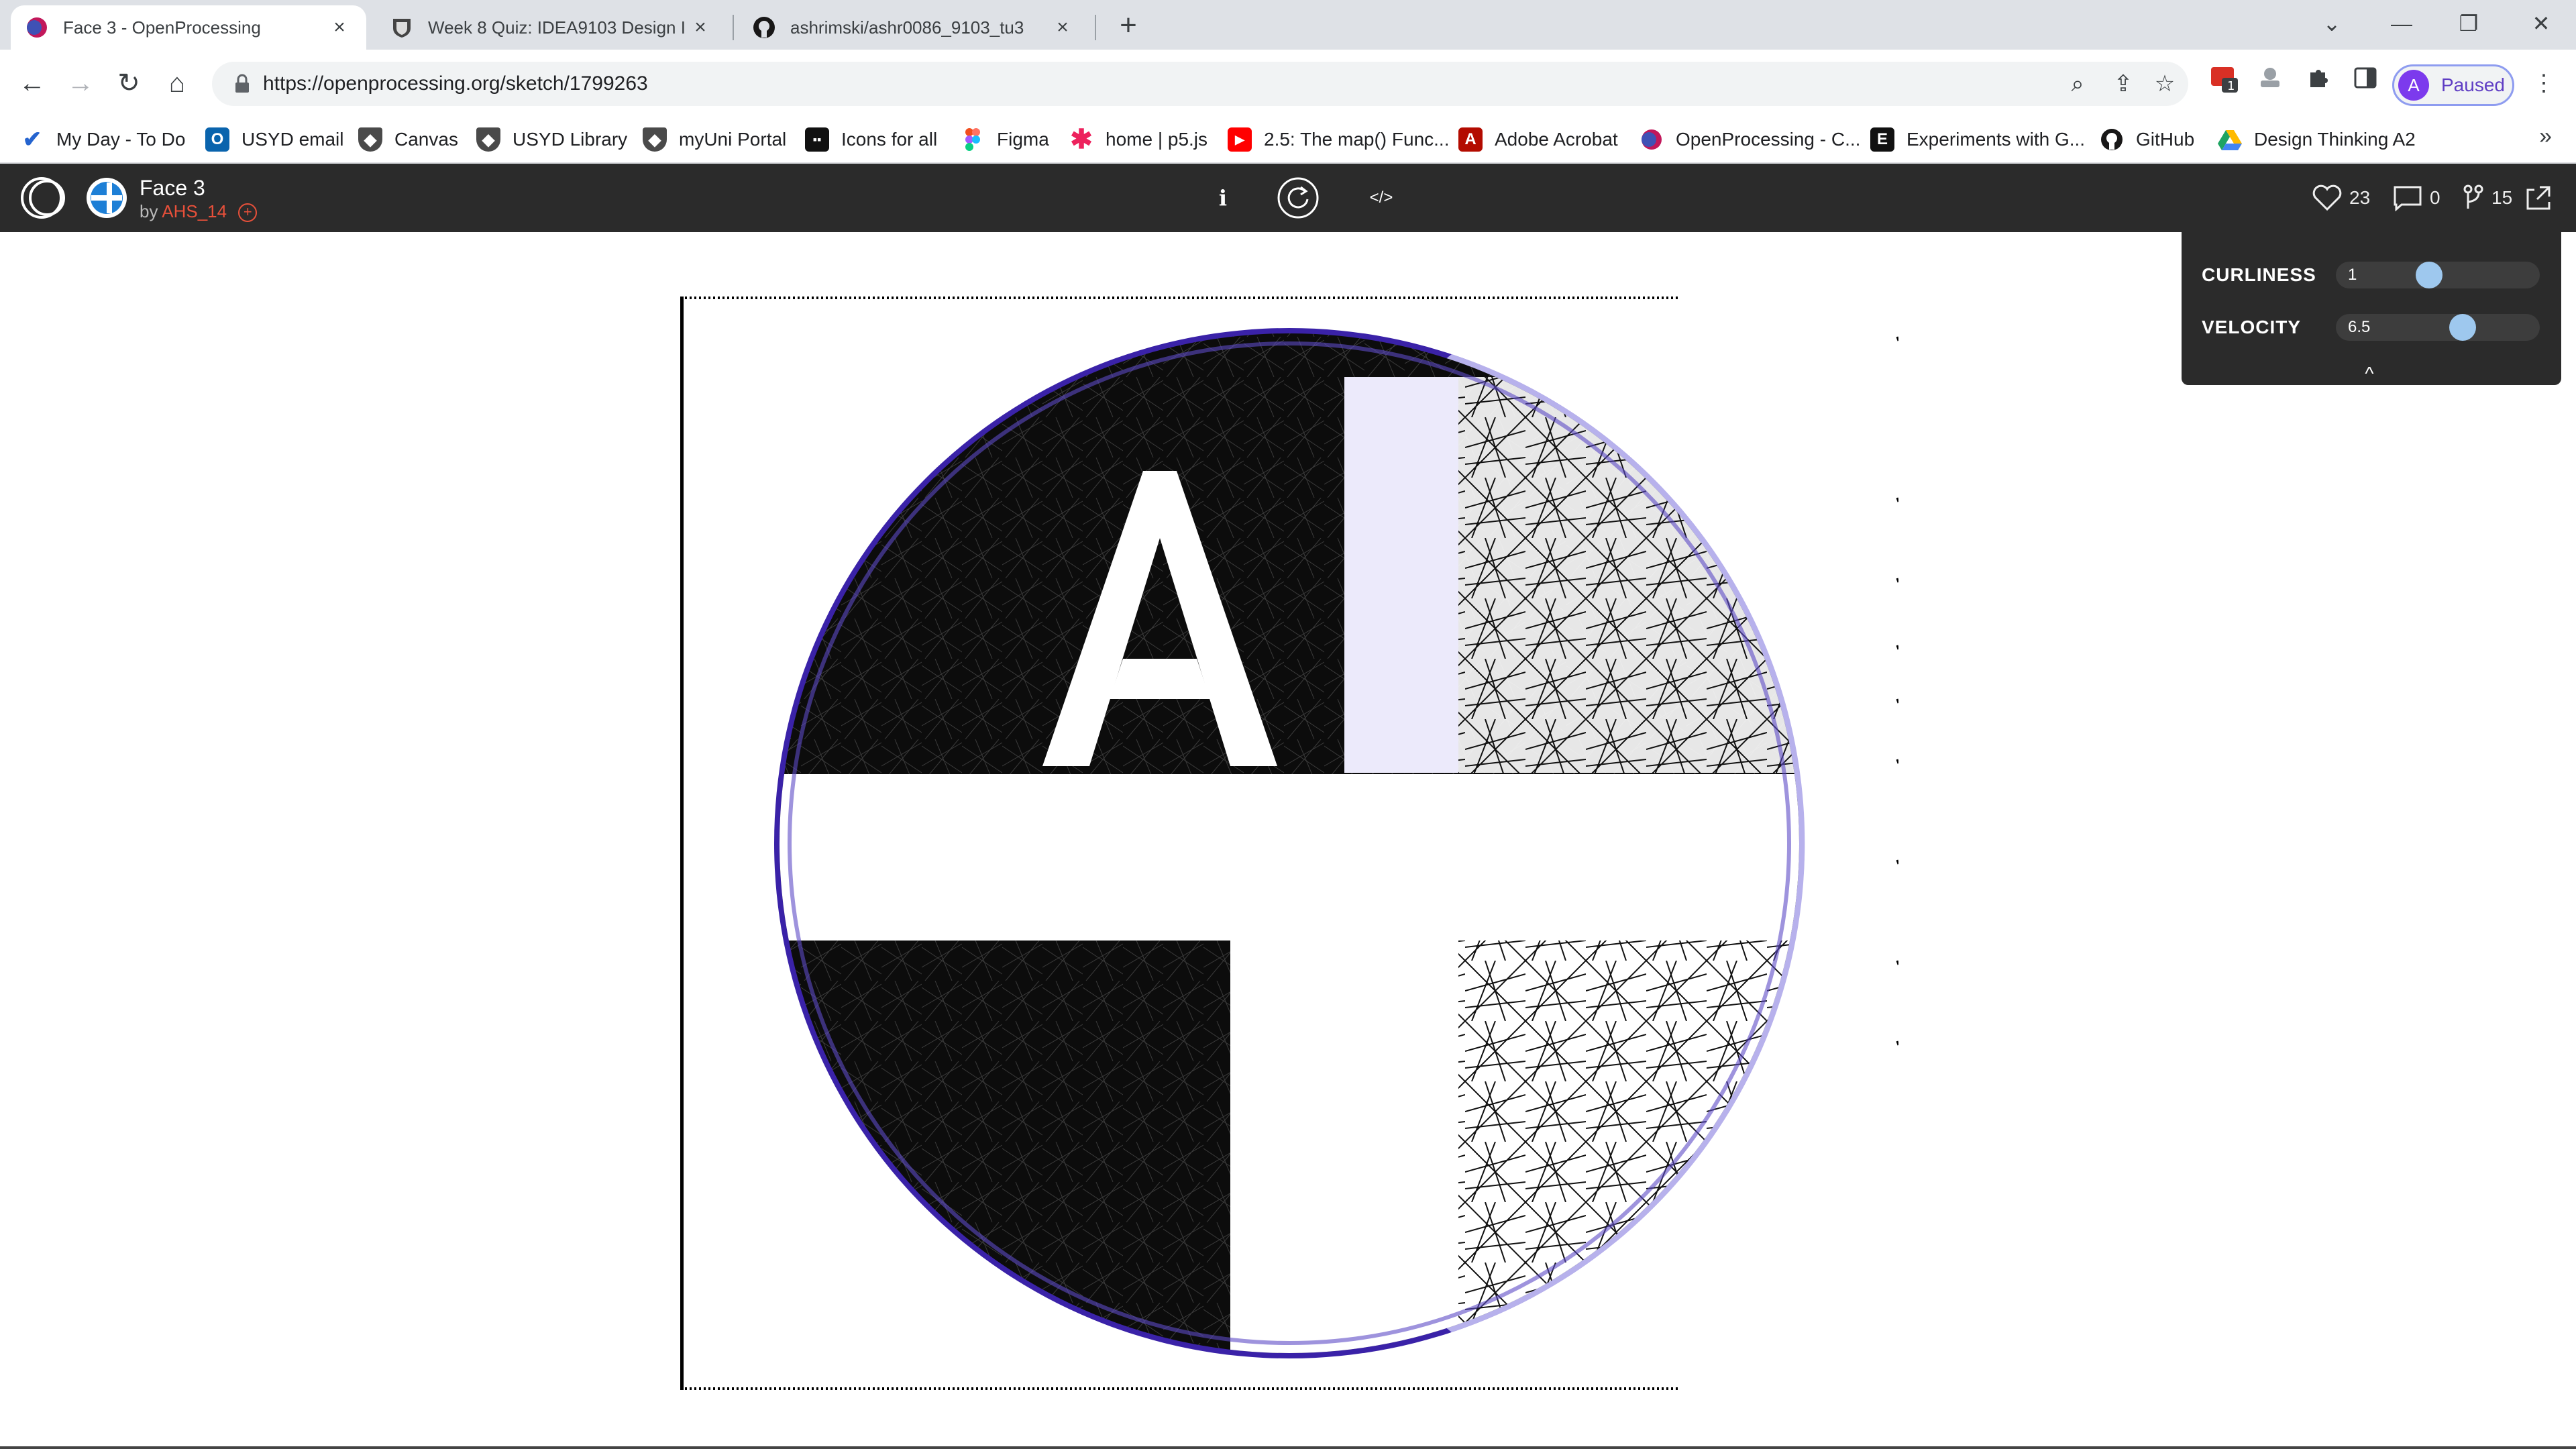  I want to click on share-icon: ⇪, so click(2123, 83).